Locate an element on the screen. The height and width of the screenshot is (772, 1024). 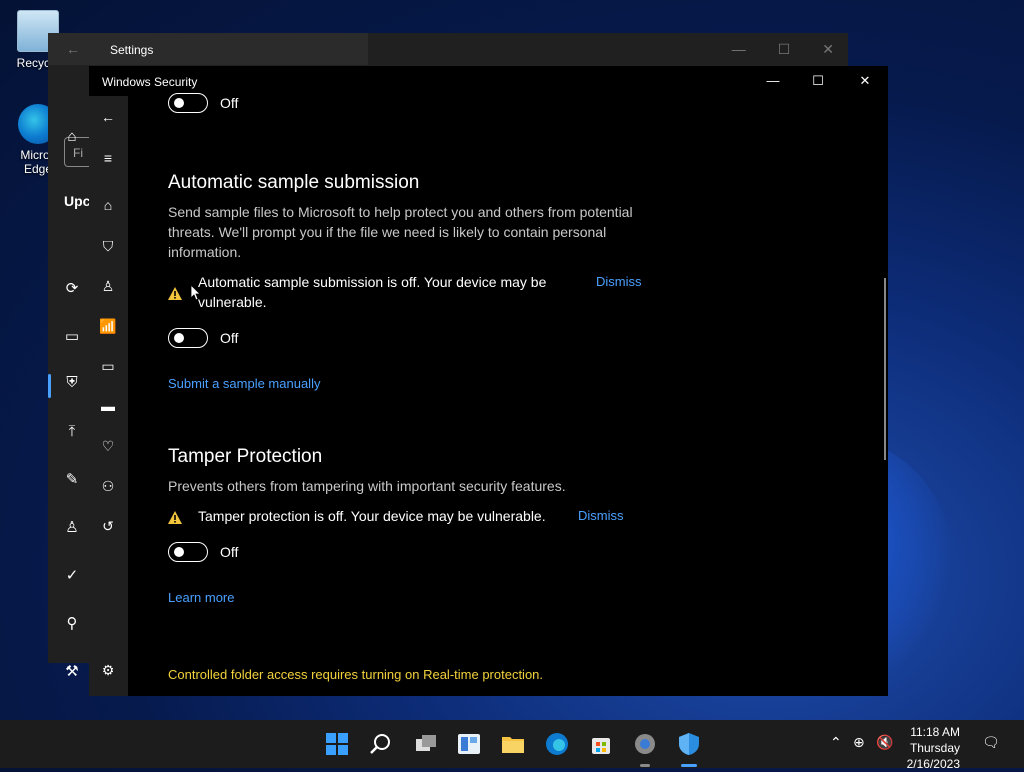
tamper-toggle is located at coordinates (188, 552).